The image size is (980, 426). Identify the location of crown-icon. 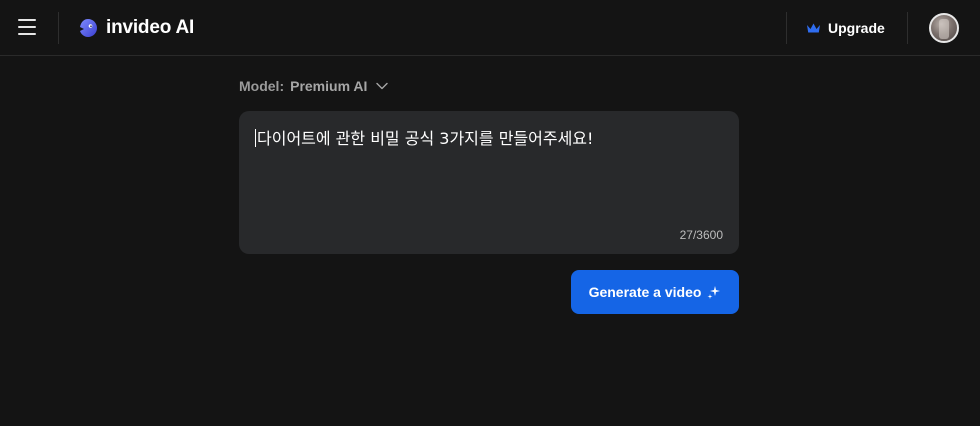
(813, 28).